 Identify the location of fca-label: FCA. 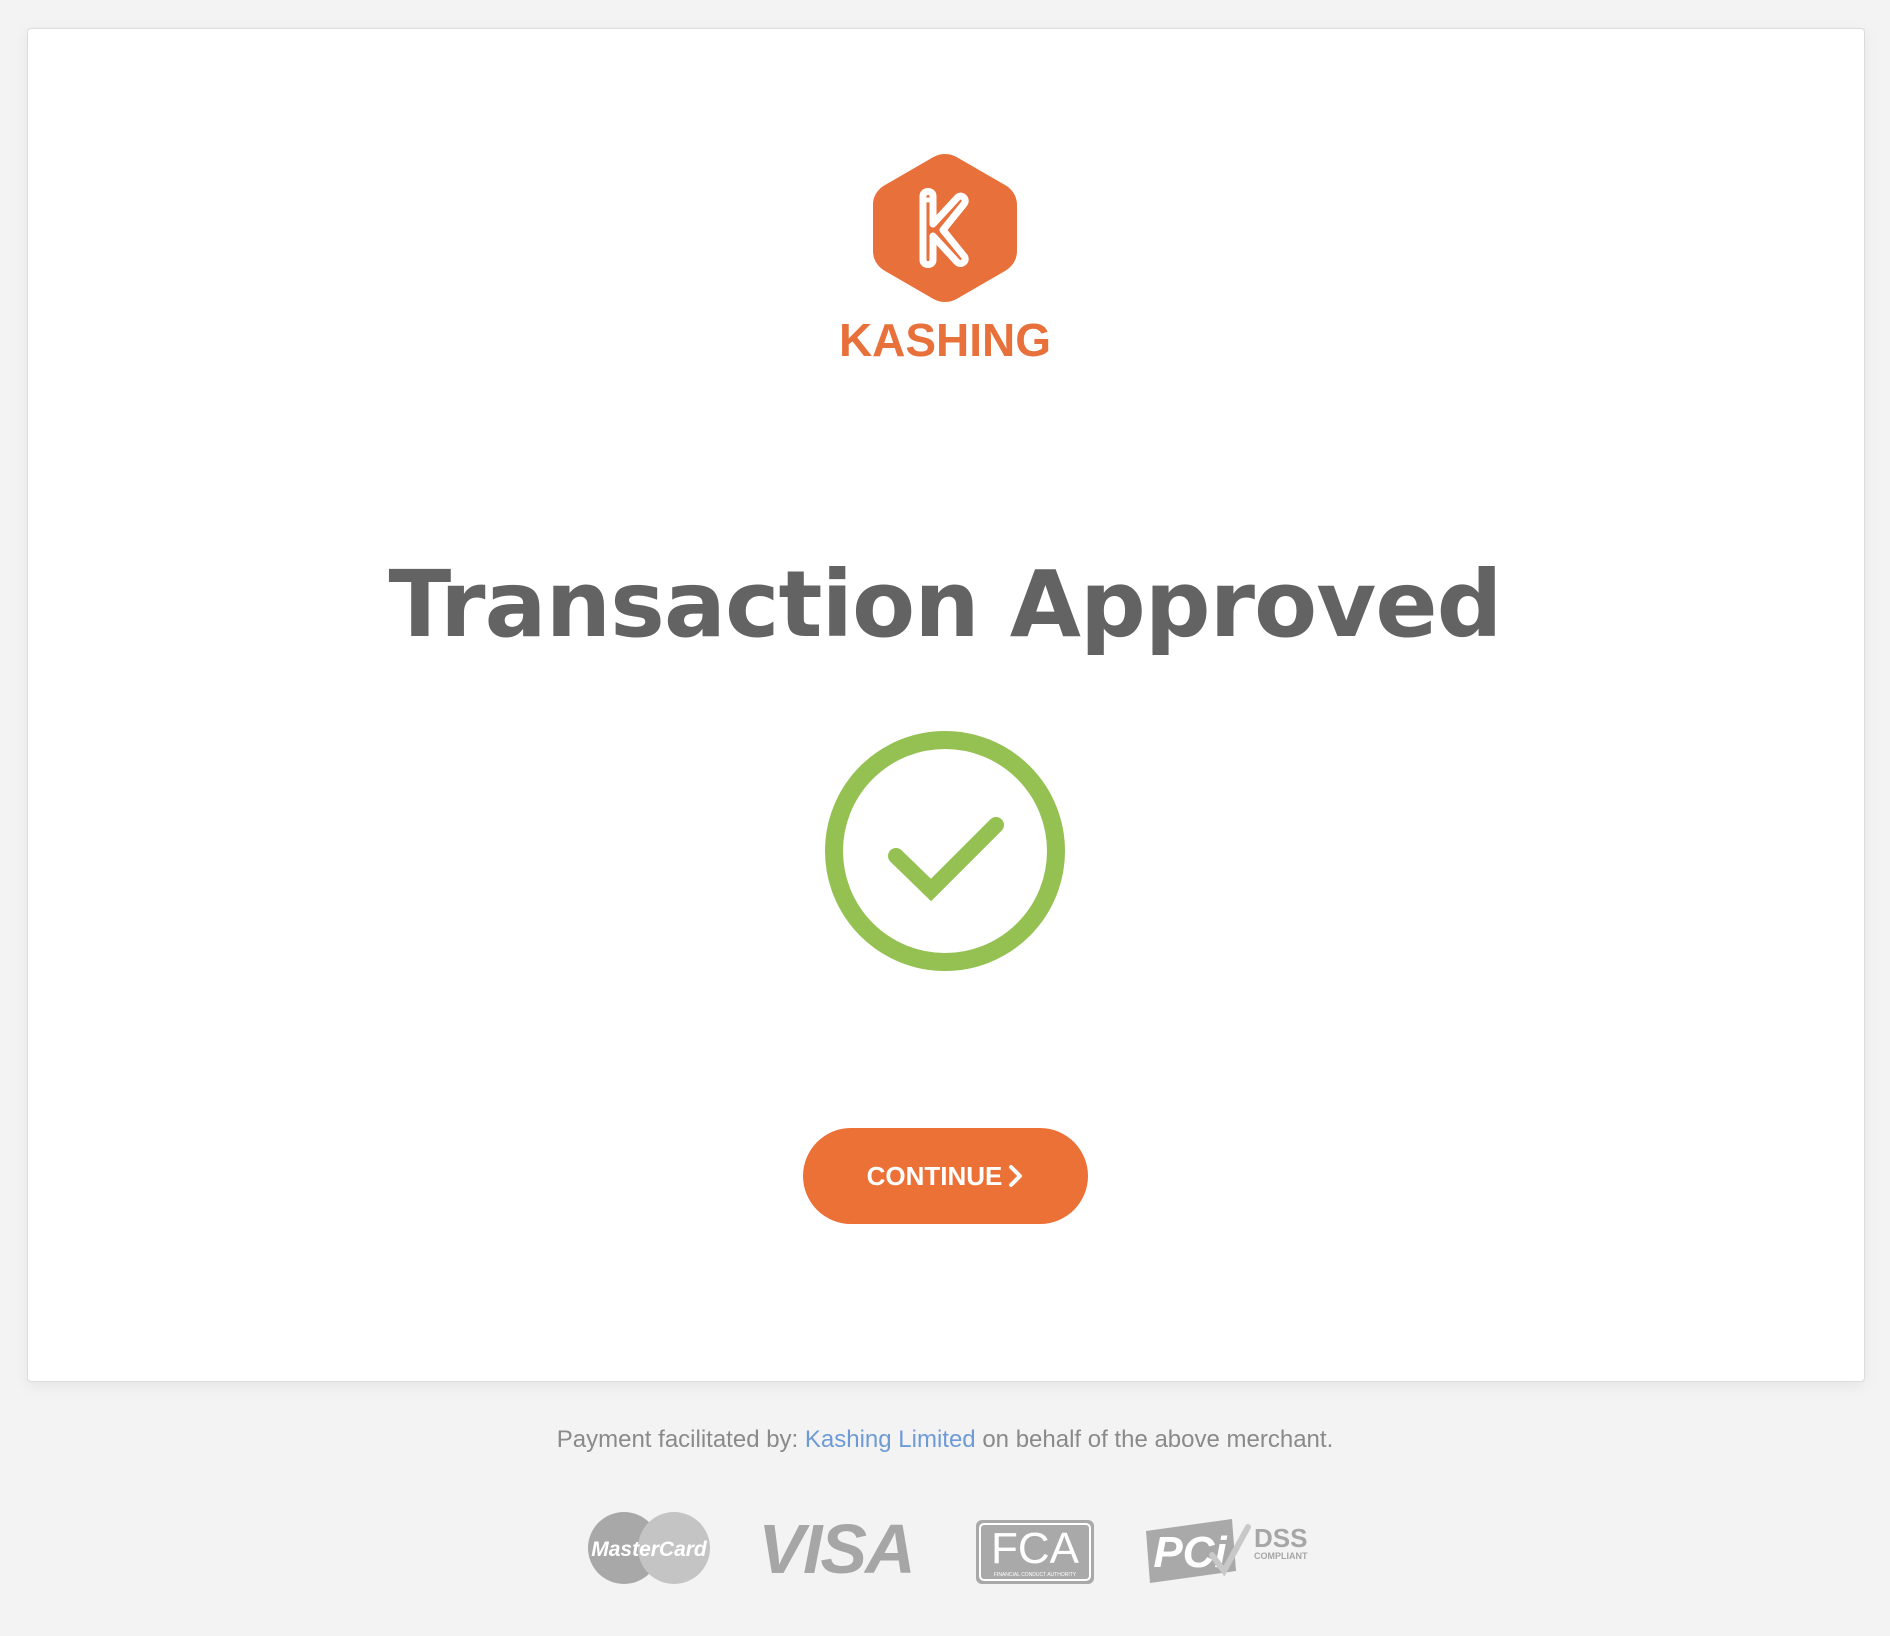
(1035, 1548).